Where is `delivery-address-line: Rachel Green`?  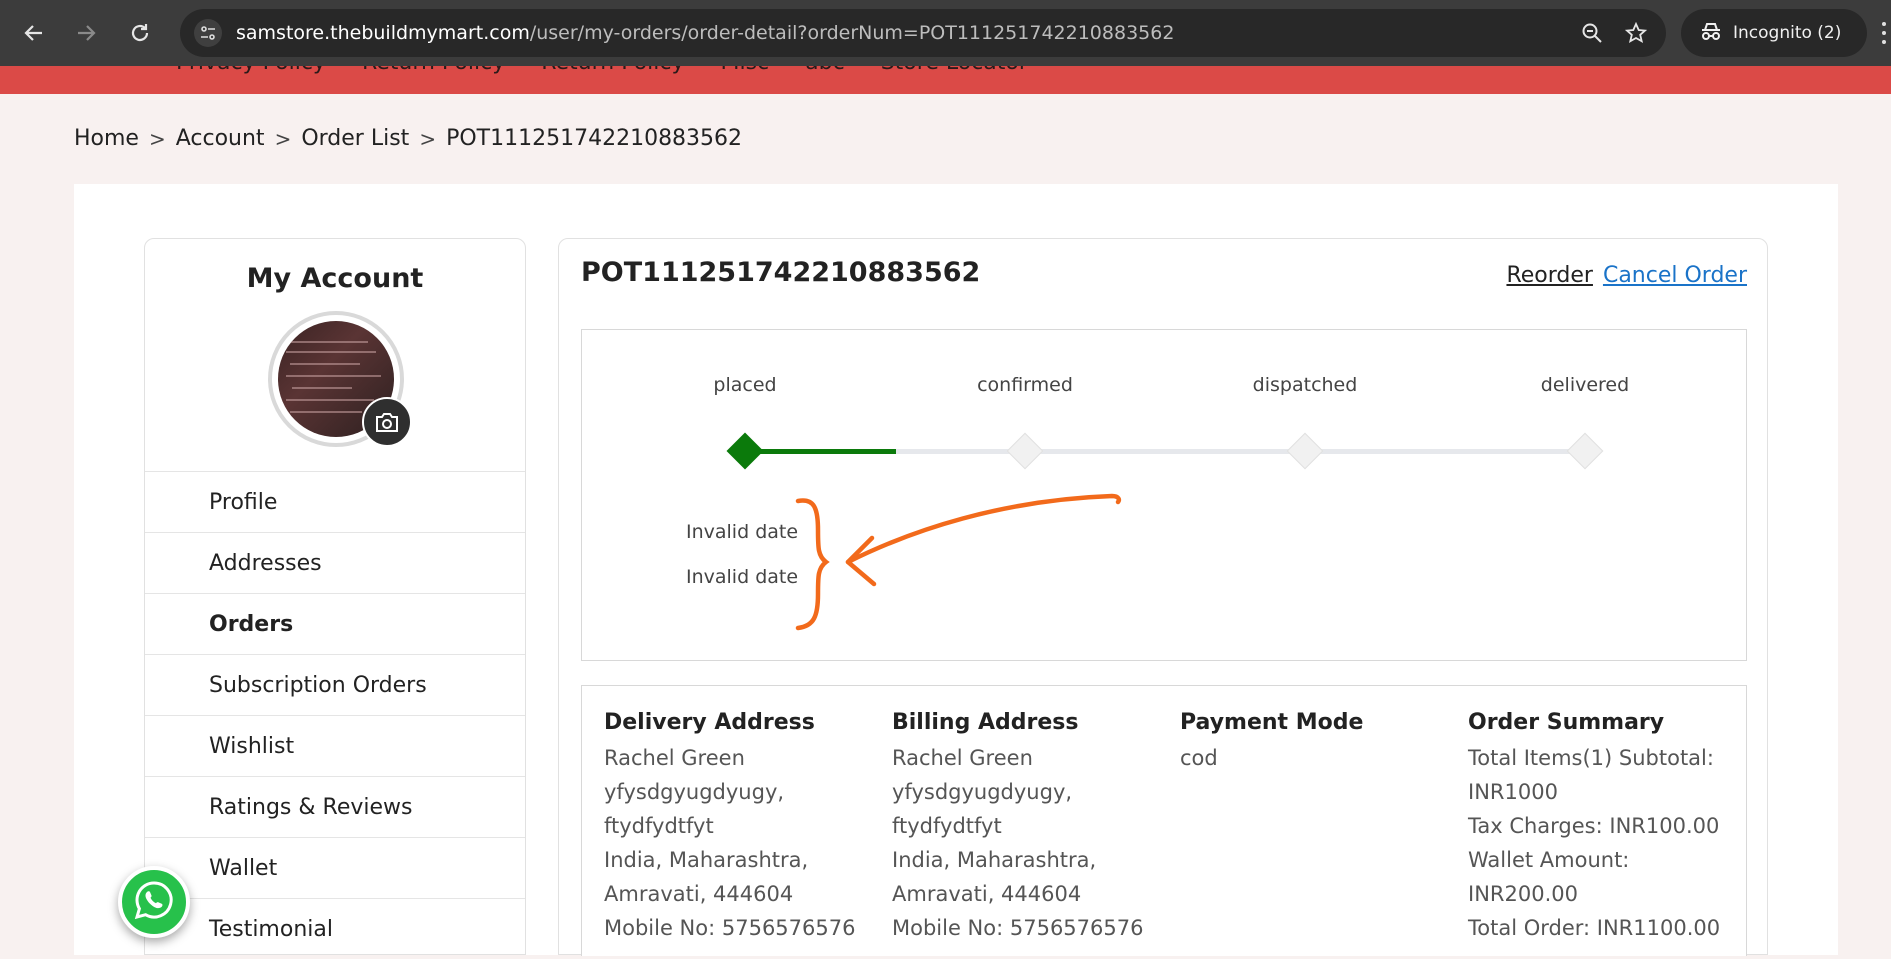 delivery-address-line: Rachel Green is located at coordinates (674, 758).